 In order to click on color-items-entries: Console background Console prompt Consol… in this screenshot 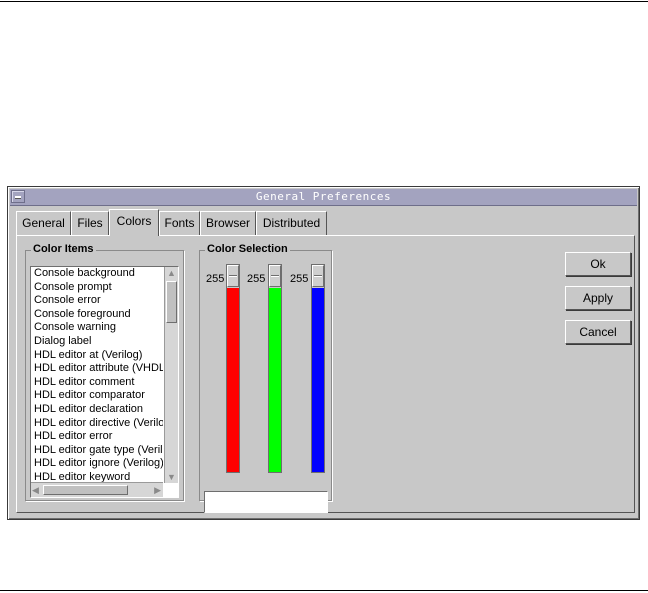, I will do `click(97, 375)`.